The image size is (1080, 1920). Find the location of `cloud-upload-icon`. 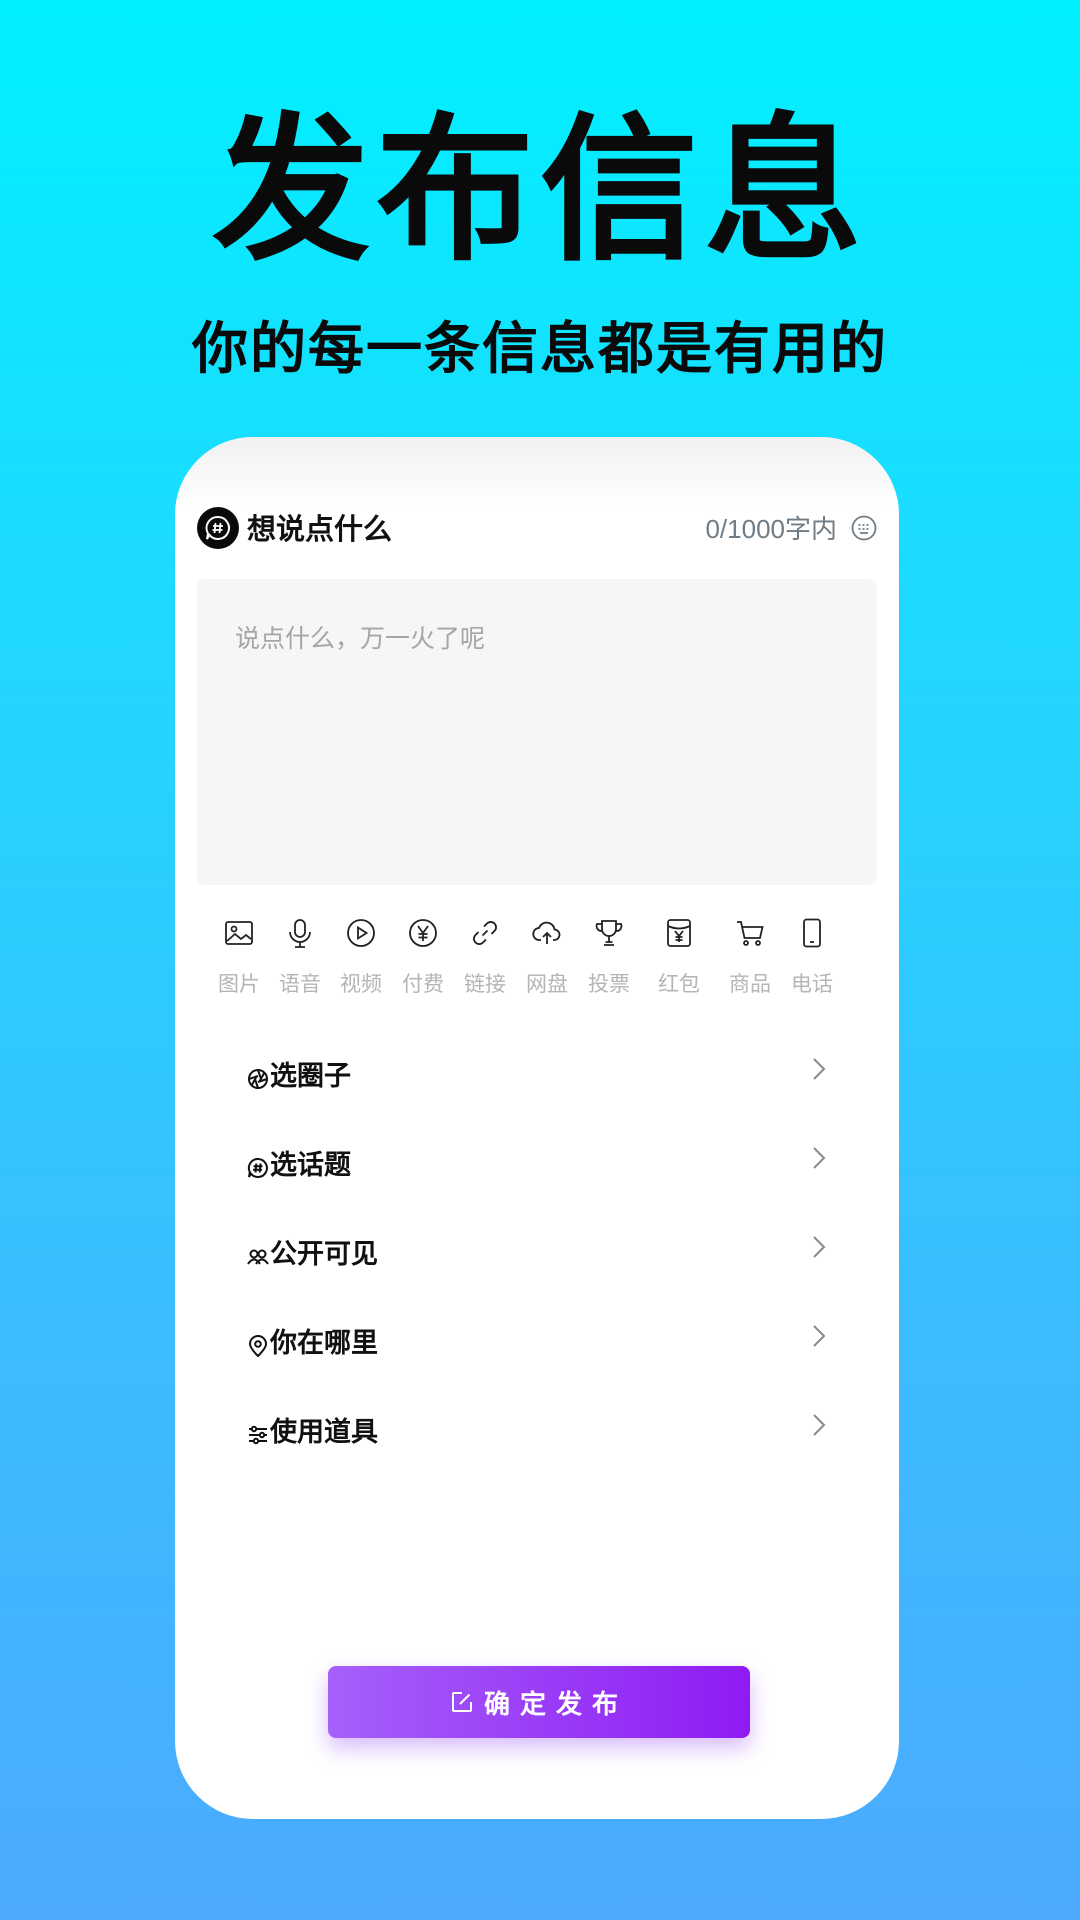

cloud-upload-icon is located at coordinates (547, 933).